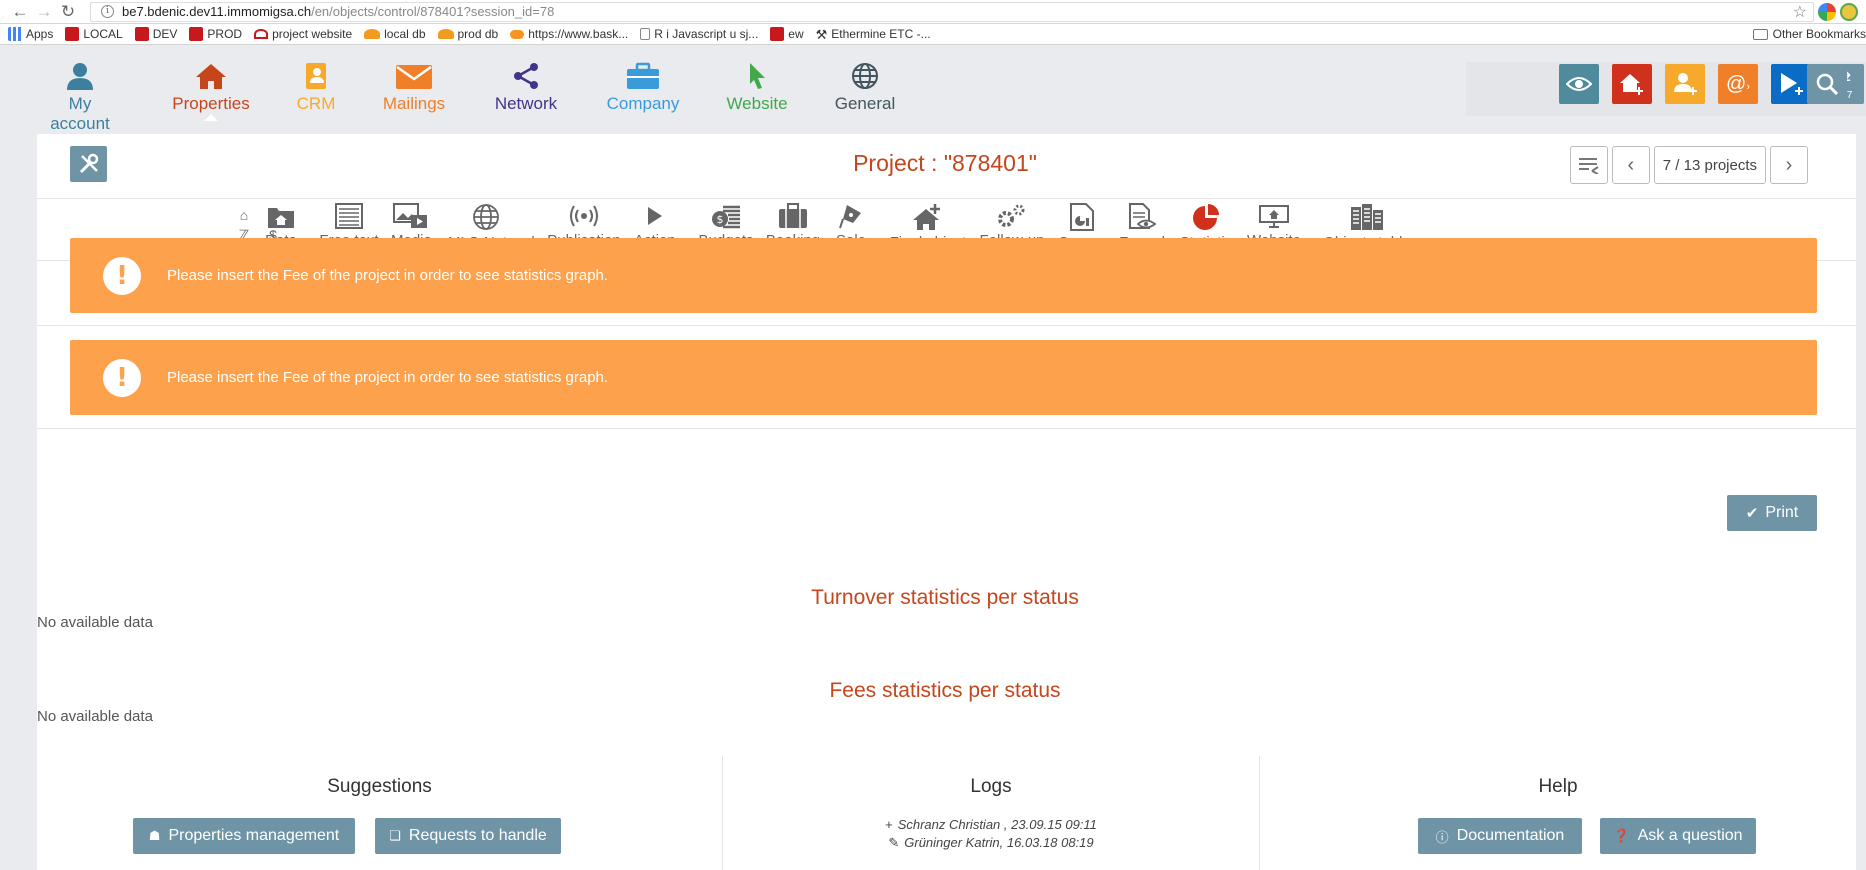 This screenshot has width=1866, height=870. Describe the element at coordinates (414, 77) in the screenshot. I see `envelope-icon` at that location.